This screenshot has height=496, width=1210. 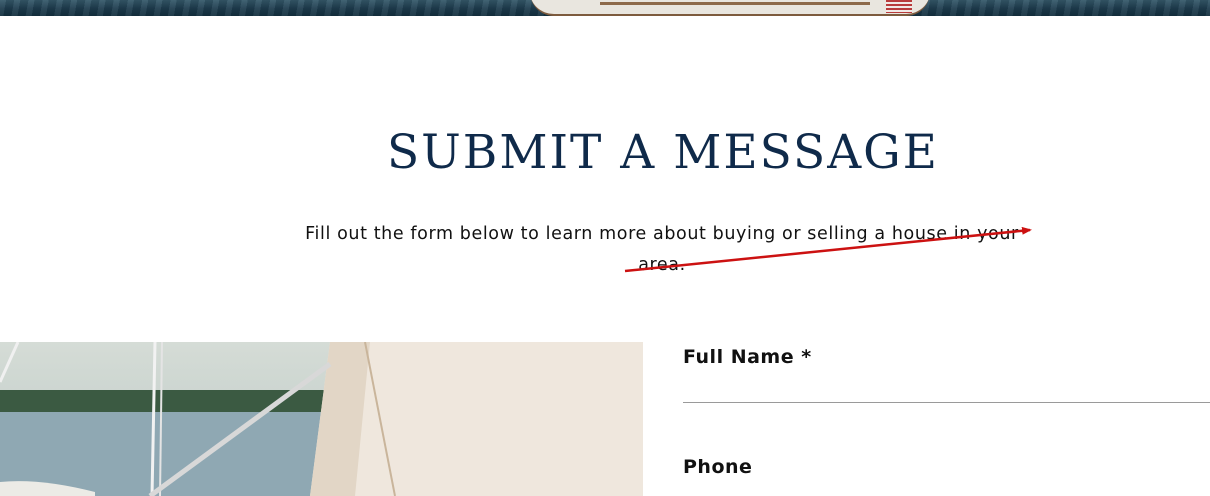 What do you see at coordinates (946, 419) in the screenshot?
I see `contact-form: Full Name * Phone` at bounding box center [946, 419].